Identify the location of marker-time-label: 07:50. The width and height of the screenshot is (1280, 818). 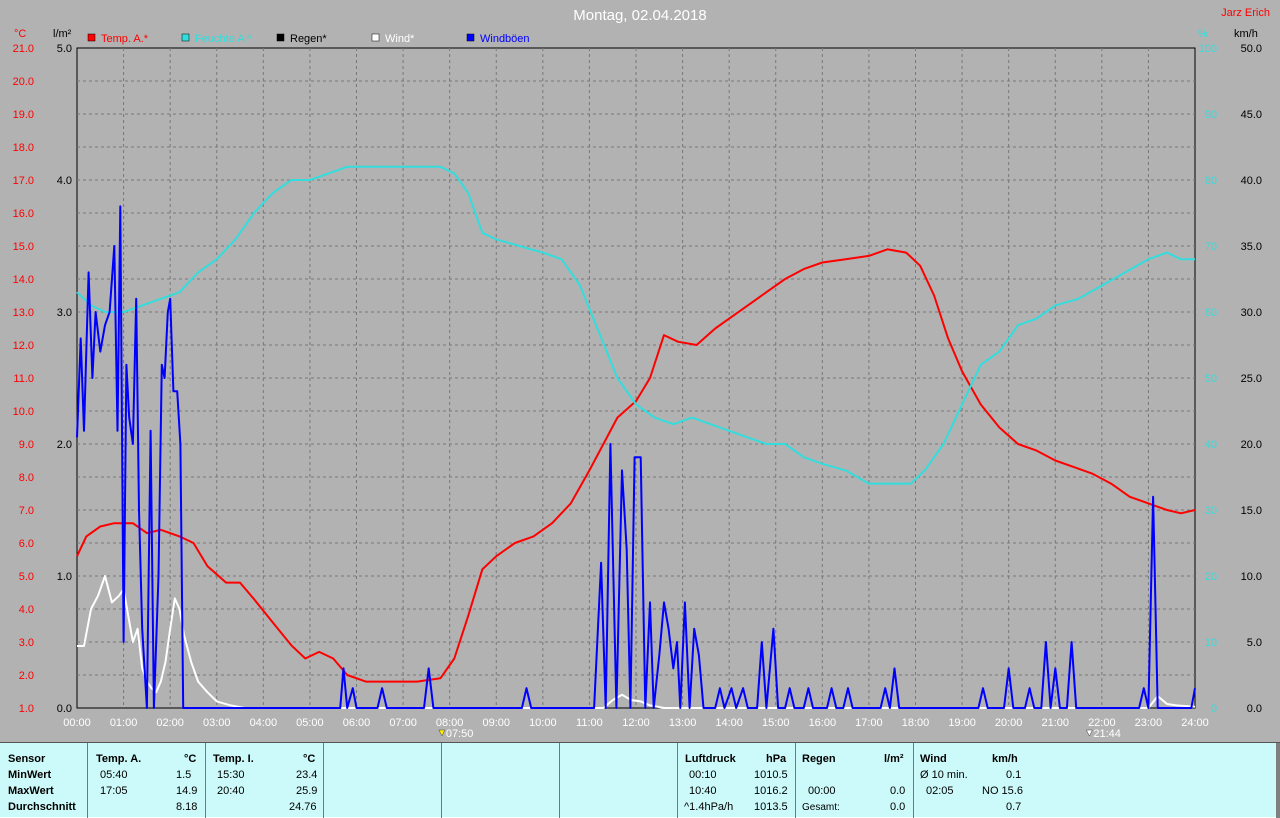
(460, 734).